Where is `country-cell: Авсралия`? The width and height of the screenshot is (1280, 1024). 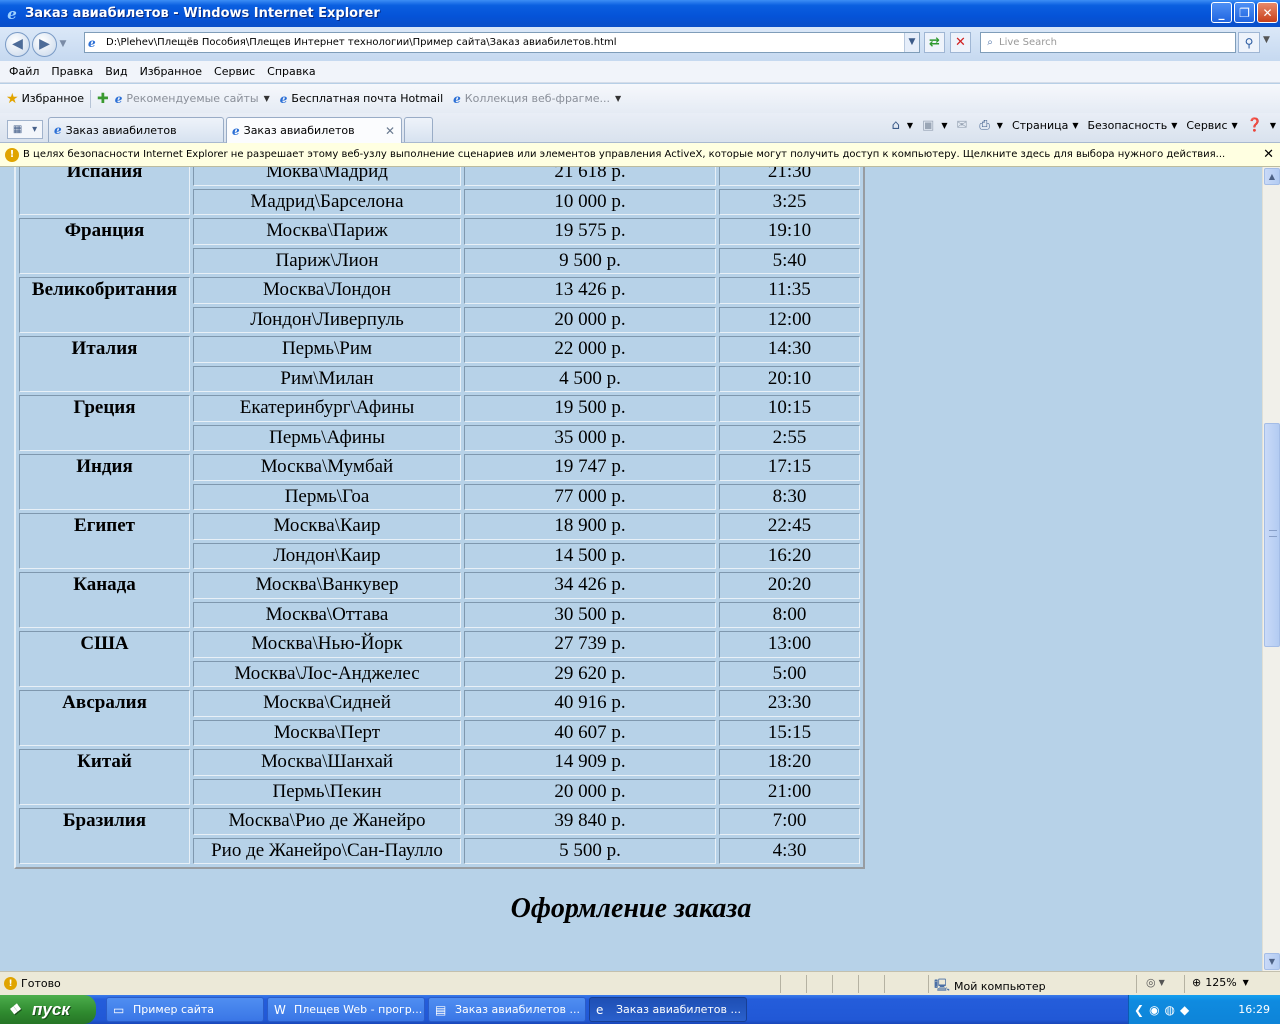
country-cell: Авсралия is located at coordinates (104, 718).